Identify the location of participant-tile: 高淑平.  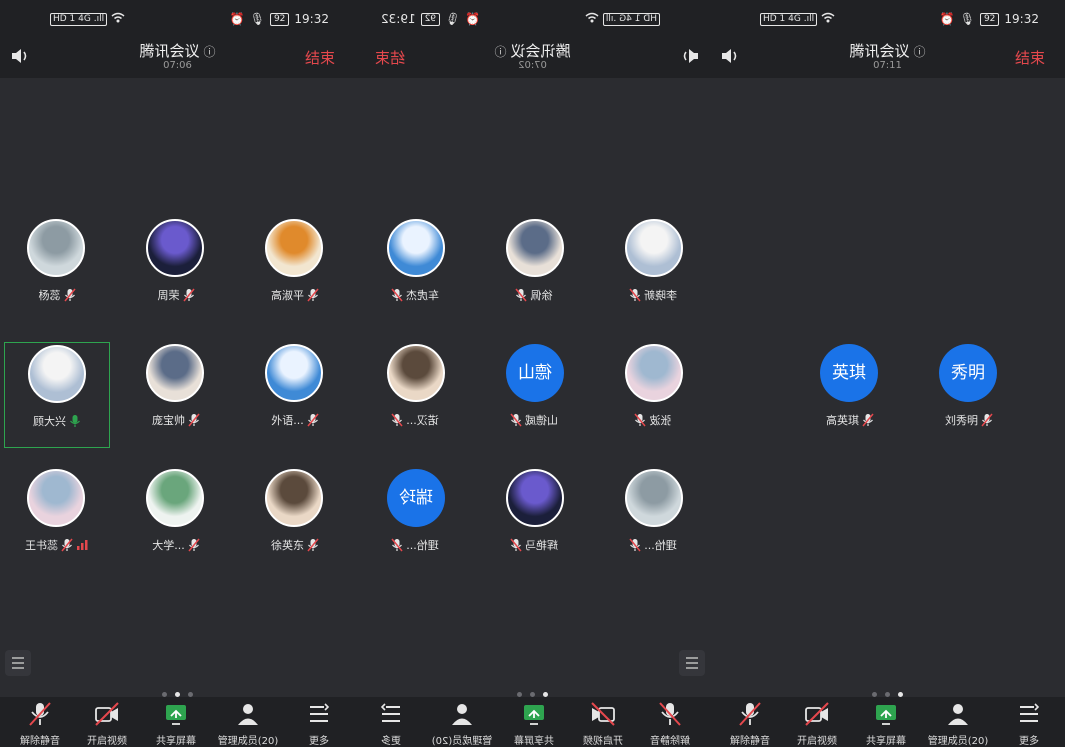
(295, 270).